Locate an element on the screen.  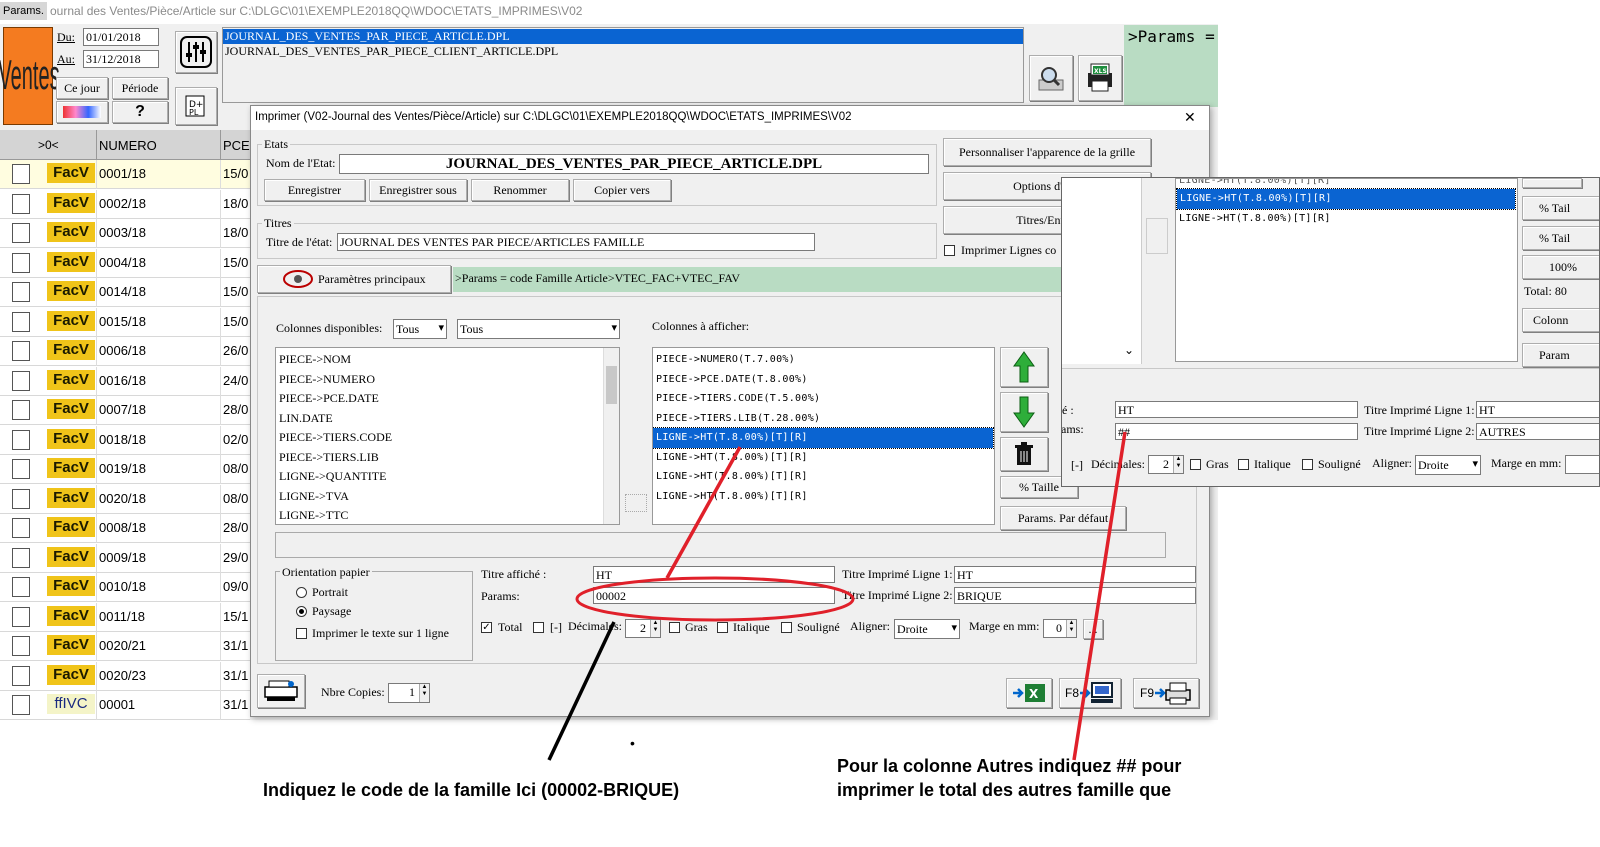
available-column-item: LIGNE->TTC is located at coordinates (438, 515).